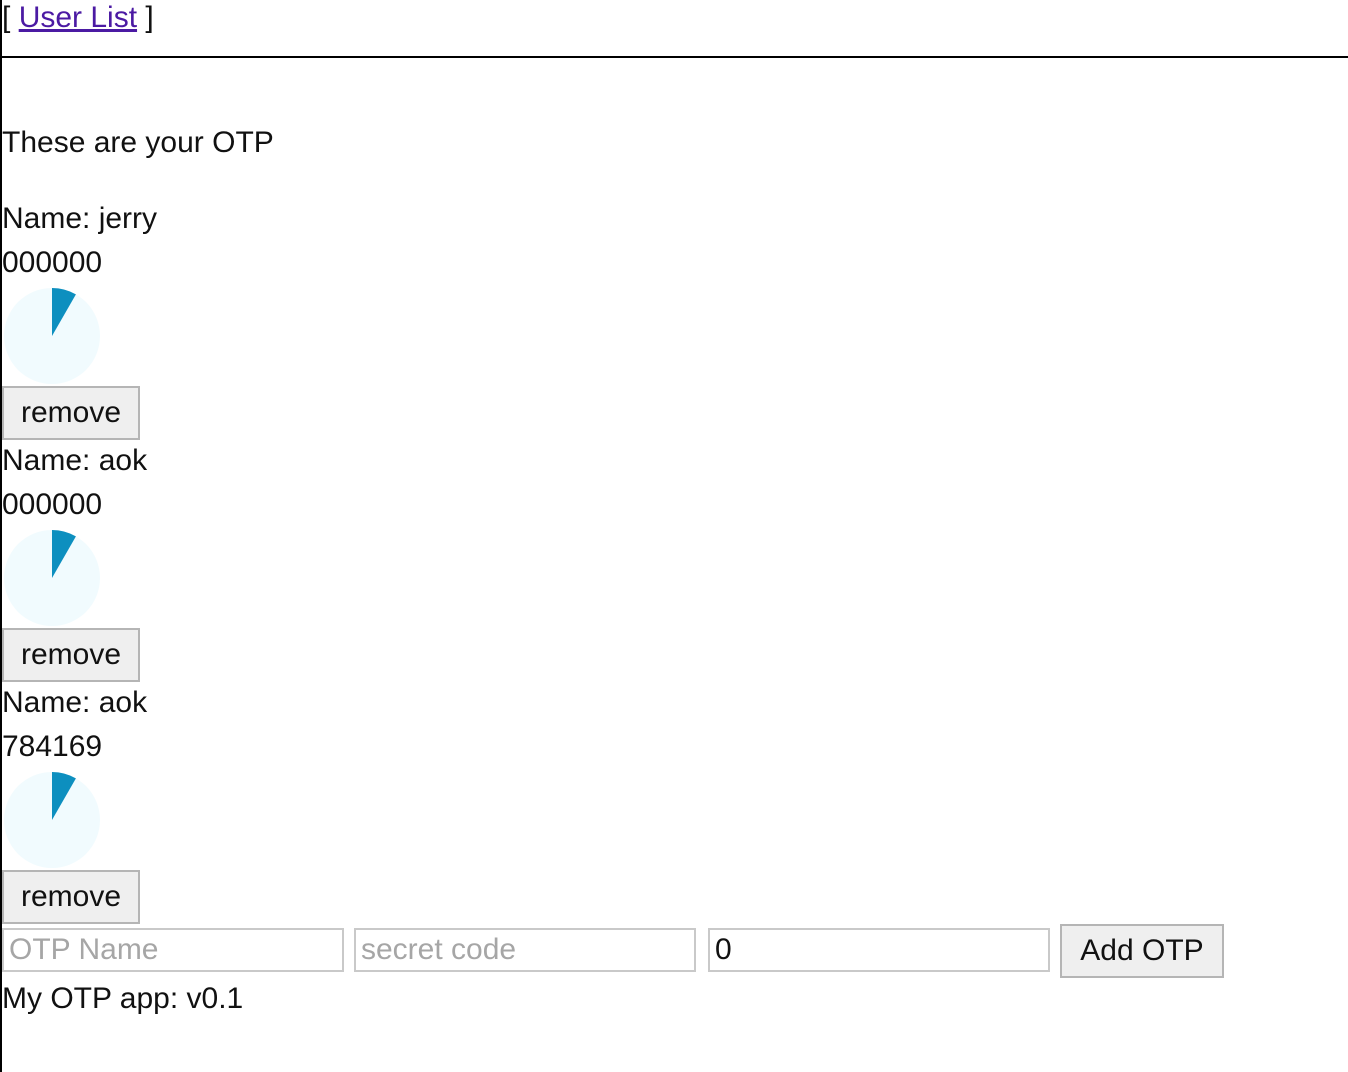  I want to click on nav-open-bracket: [, so click(6, 17).